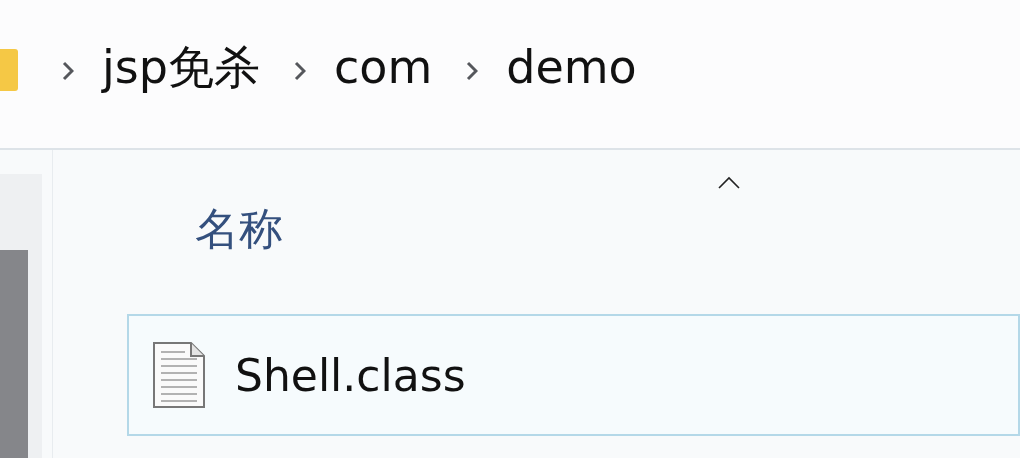 The image size is (1020, 458). I want to click on breadcrumb-item: demo, so click(571, 68).